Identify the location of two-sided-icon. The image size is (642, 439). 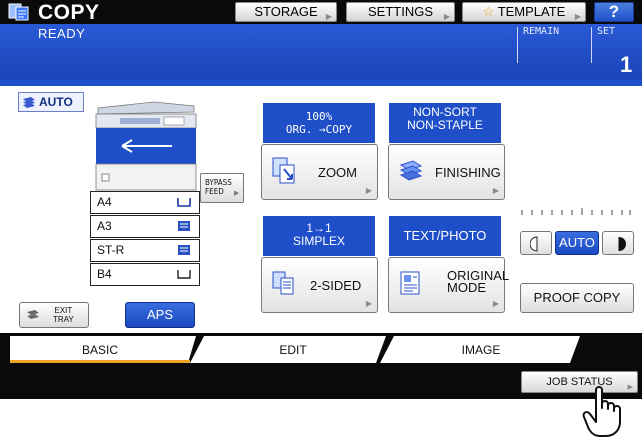
(283, 283).